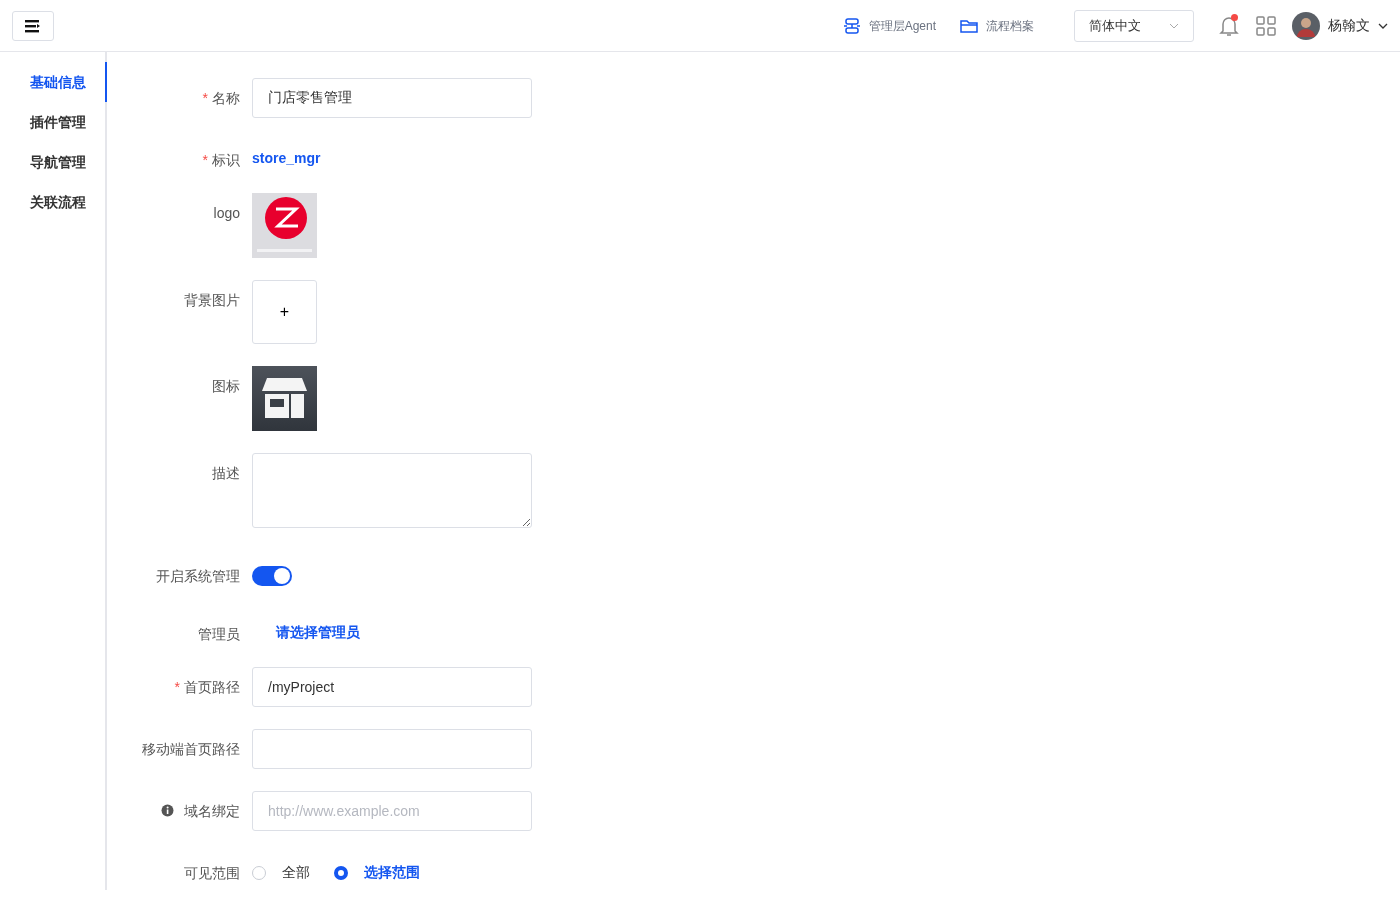  I want to click on info-icon, so click(167, 810).